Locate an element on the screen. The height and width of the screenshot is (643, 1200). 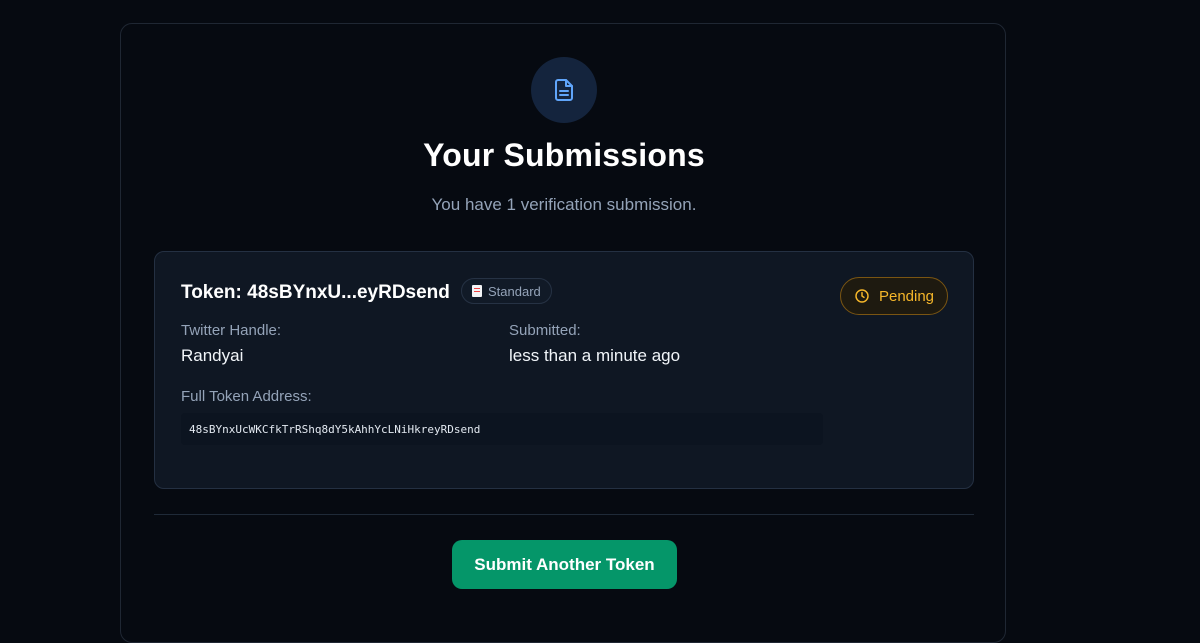
clock-icon is located at coordinates (862, 296).